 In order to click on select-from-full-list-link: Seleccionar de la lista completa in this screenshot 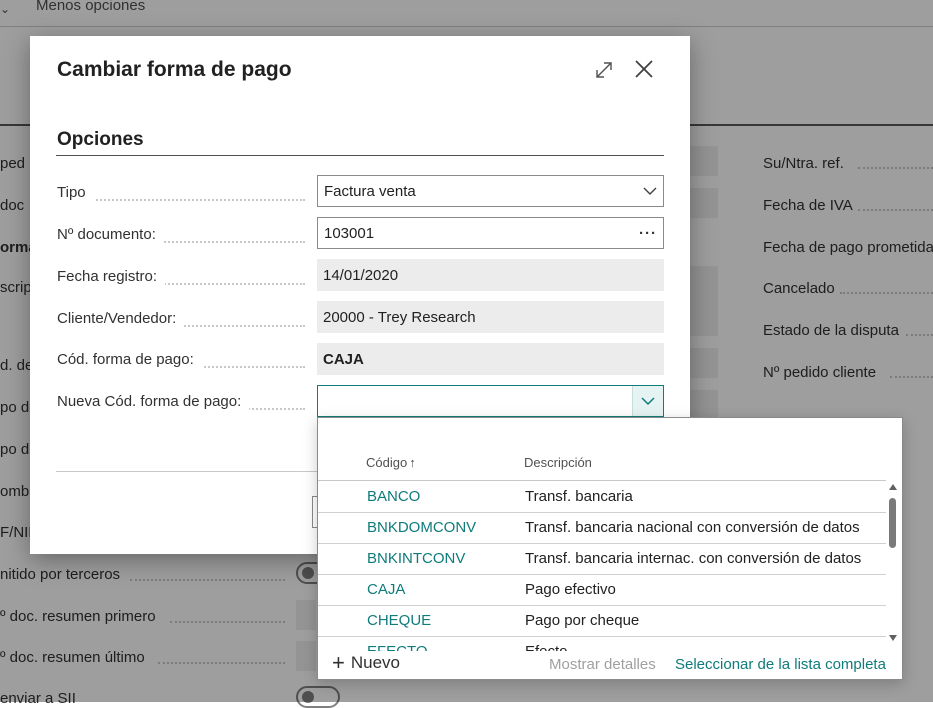, I will do `click(780, 664)`.